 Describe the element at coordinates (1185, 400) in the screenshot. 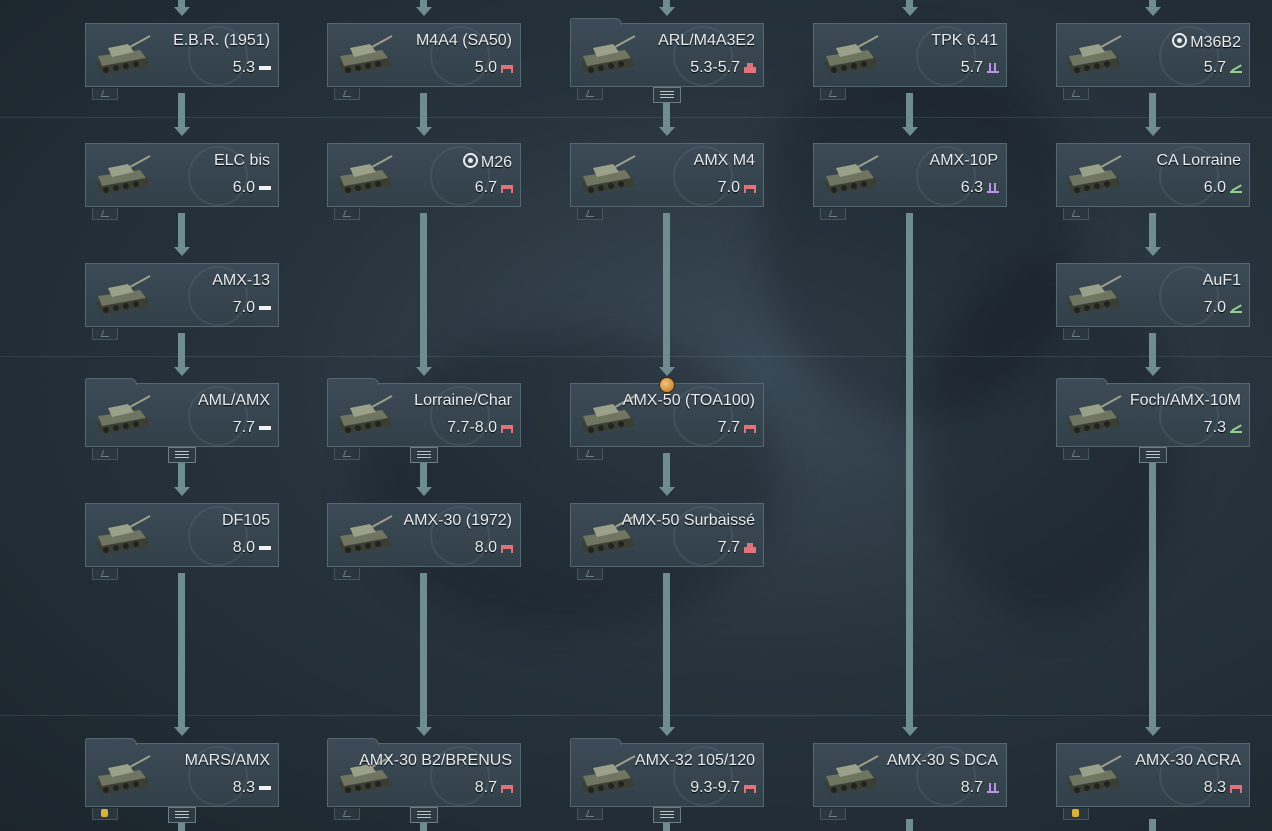

I see `vehicle-name-text: Foch/AMX-10M` at that location.